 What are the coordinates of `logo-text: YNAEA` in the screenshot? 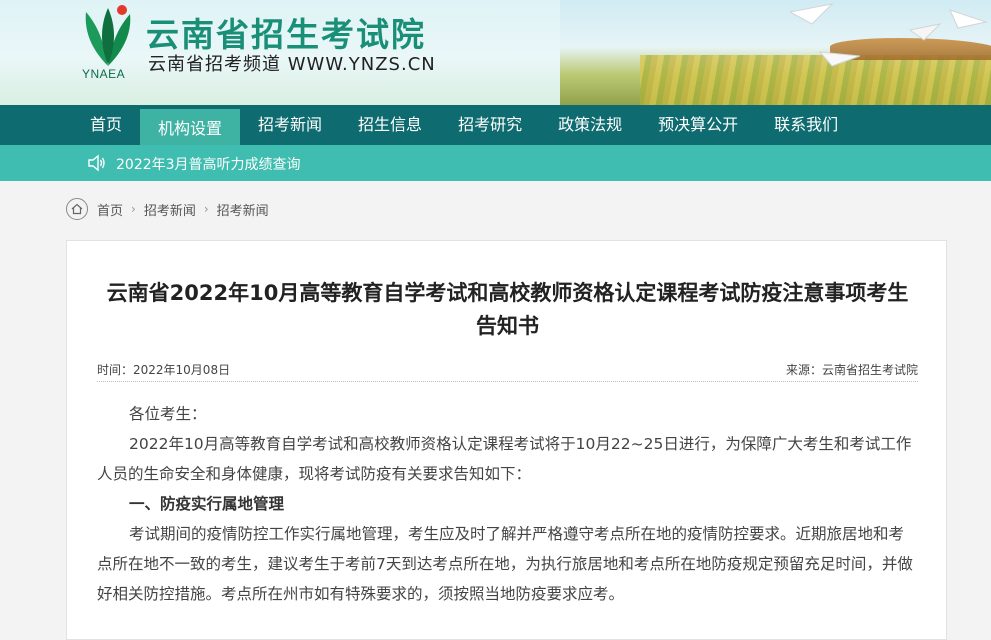 It's located at (104, 74).